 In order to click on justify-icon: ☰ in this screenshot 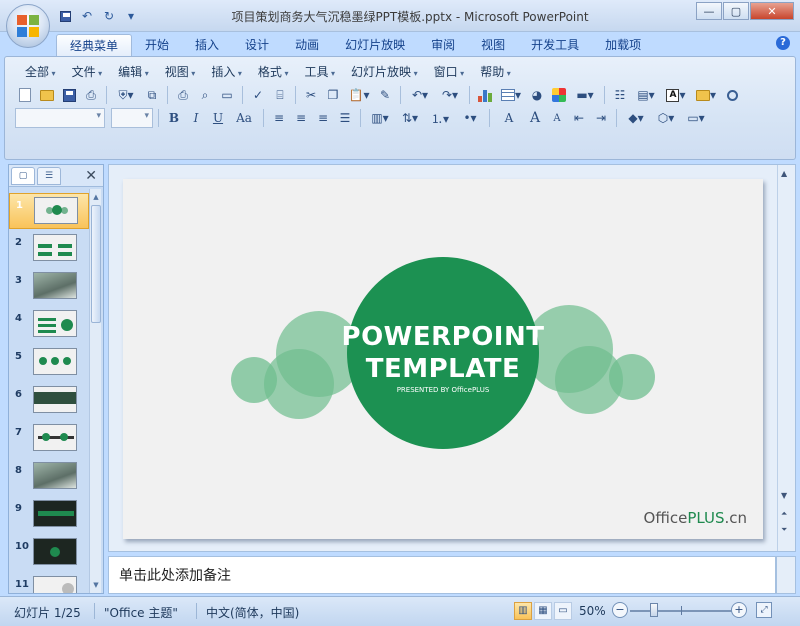, I will do `click(345, 118)`.